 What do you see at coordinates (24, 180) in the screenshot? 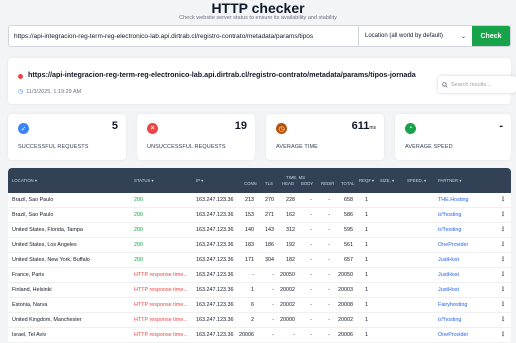
I see `header-location: LOCATION ▾` at bounding box center [24, 180].